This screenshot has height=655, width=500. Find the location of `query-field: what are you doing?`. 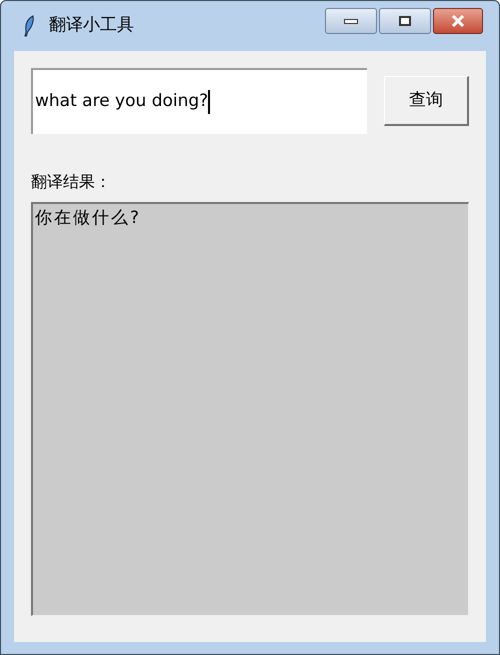

query-field: what are you doing? is located at coordinates (199, 101).